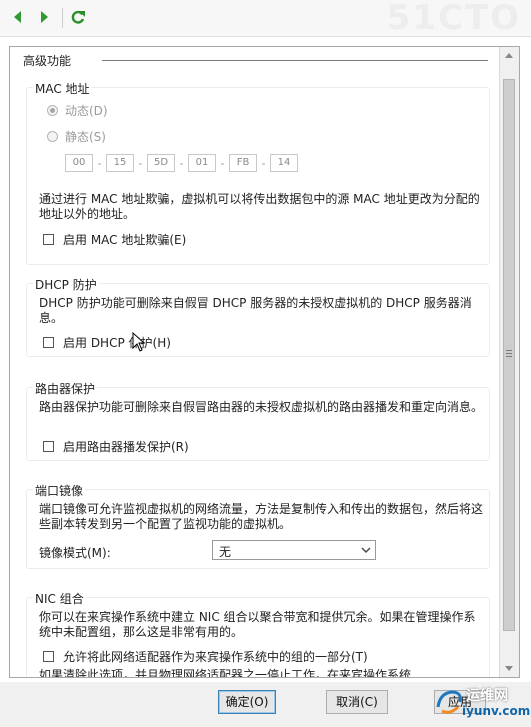 This screenshot has width=531, height=727. I want to click on radio-dynamic-label: 动态(D), so click(86, 111).